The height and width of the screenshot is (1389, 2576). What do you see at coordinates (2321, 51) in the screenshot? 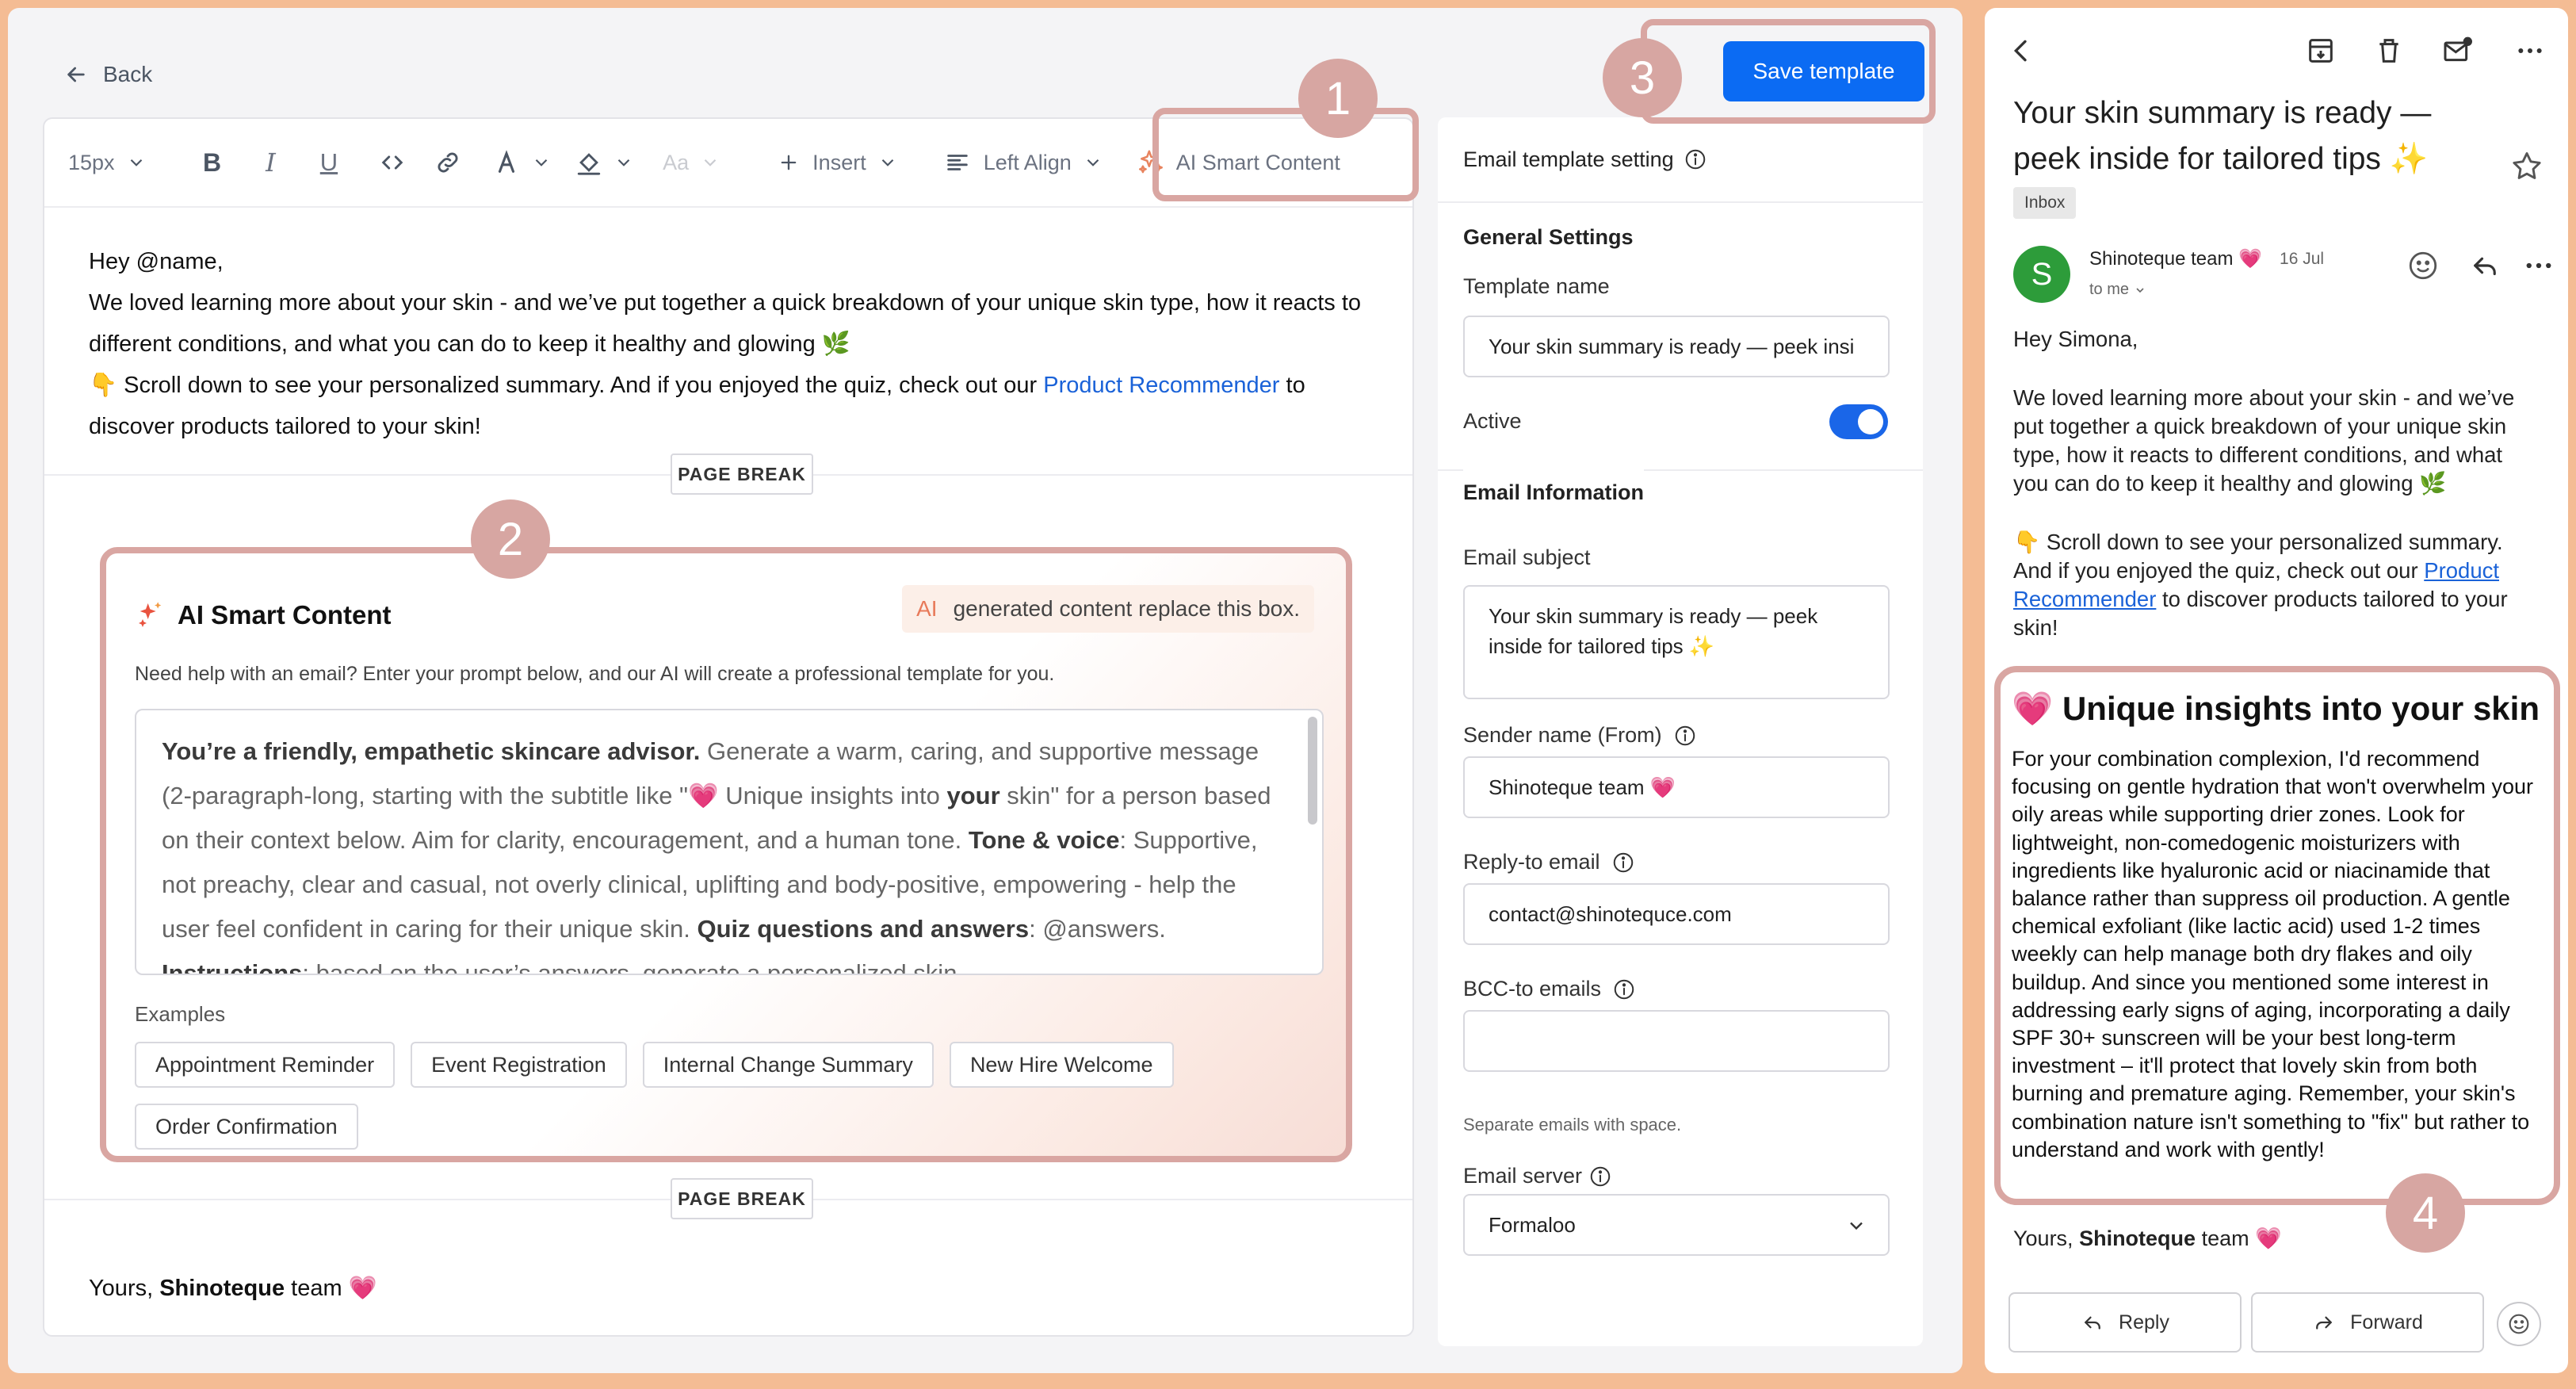
I see `archive-icon` at bounding box center [2321, 51].